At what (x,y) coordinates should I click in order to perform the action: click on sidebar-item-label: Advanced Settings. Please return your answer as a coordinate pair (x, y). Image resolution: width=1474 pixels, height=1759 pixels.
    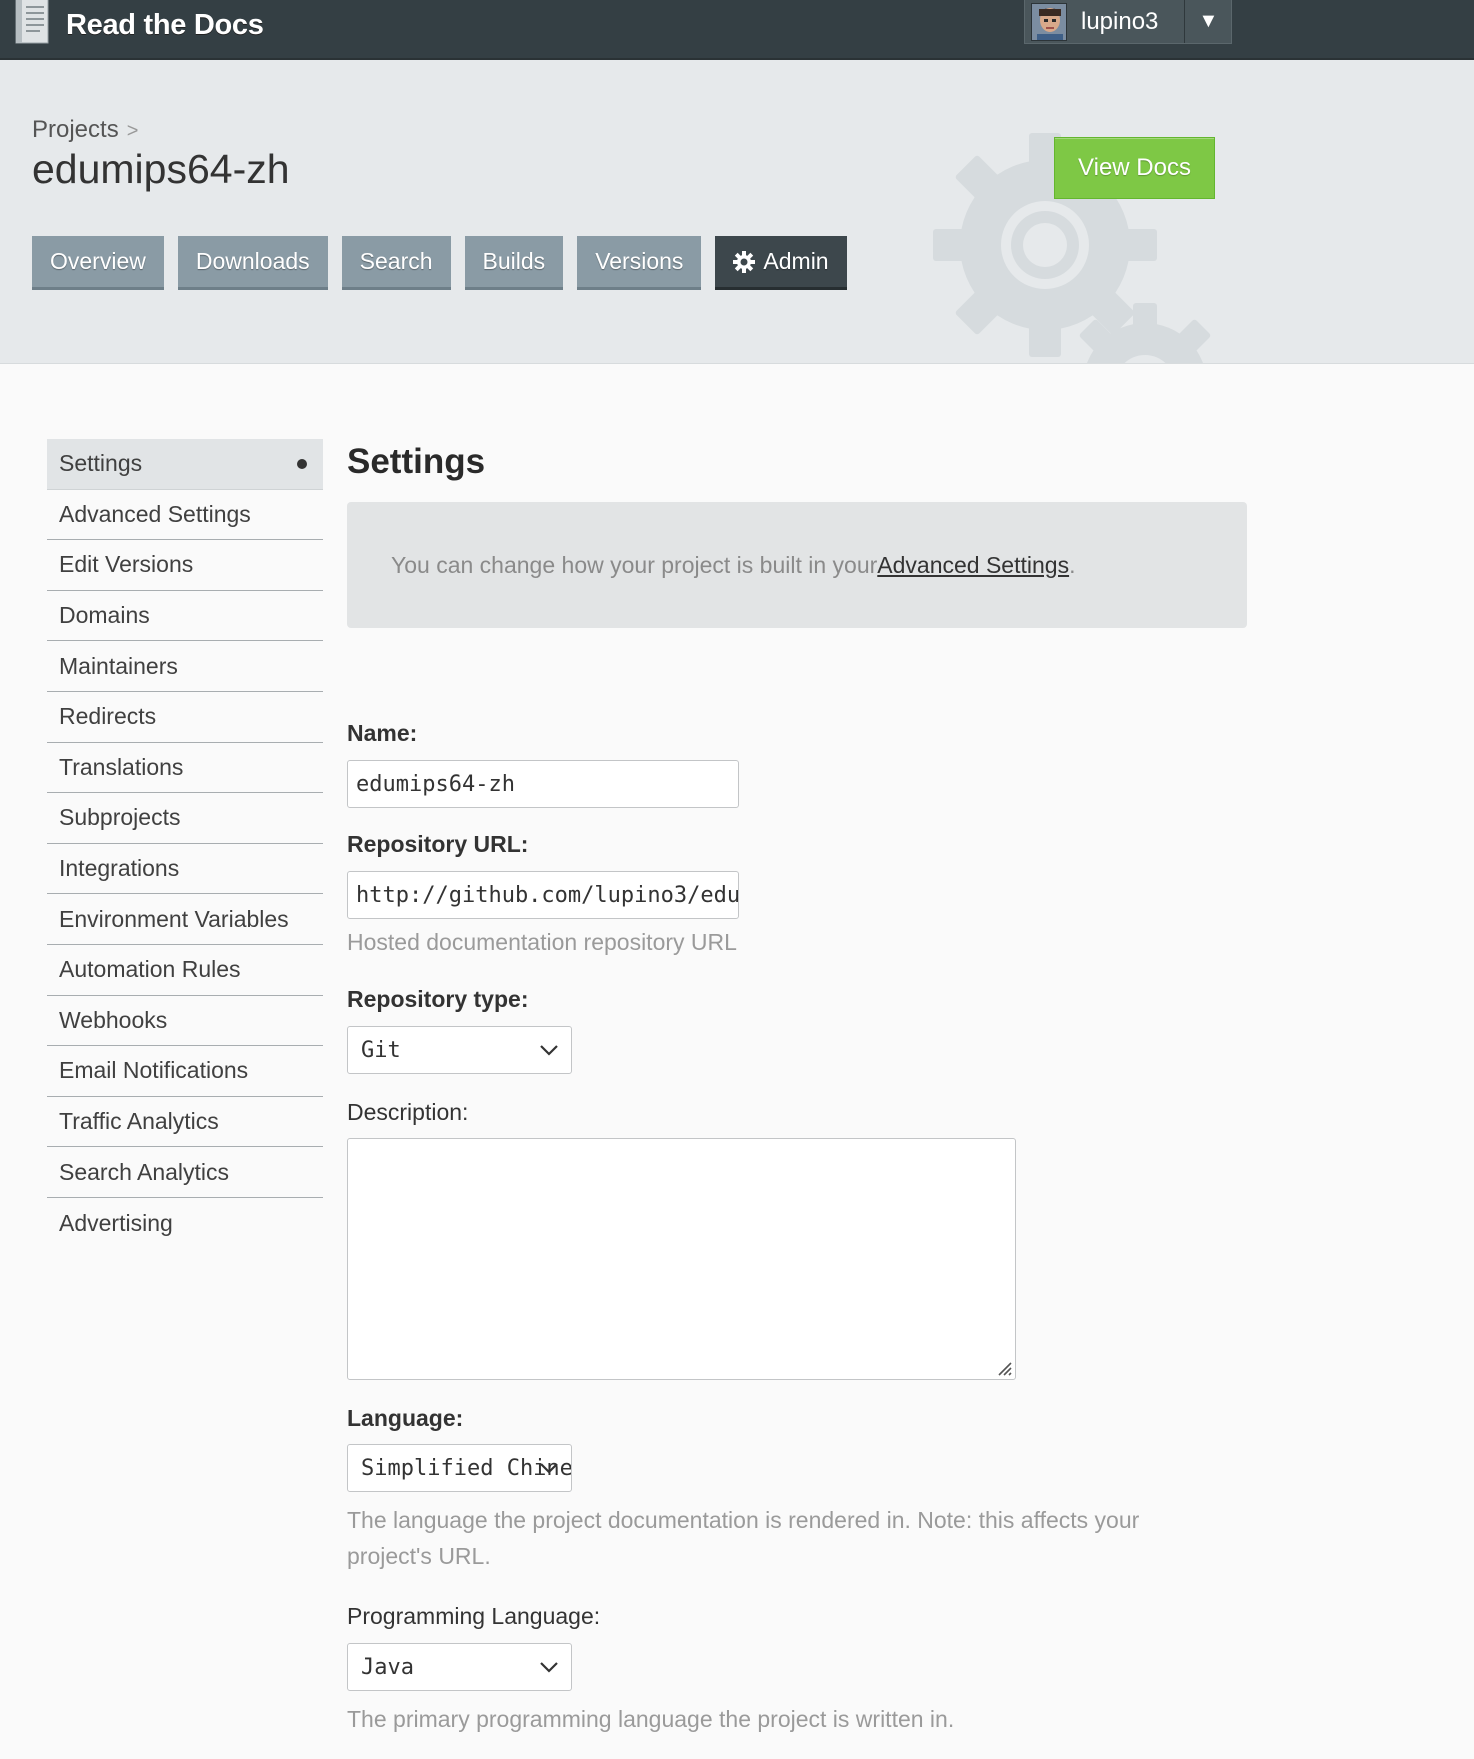
    Looking at the image, I should click on (155, 513).